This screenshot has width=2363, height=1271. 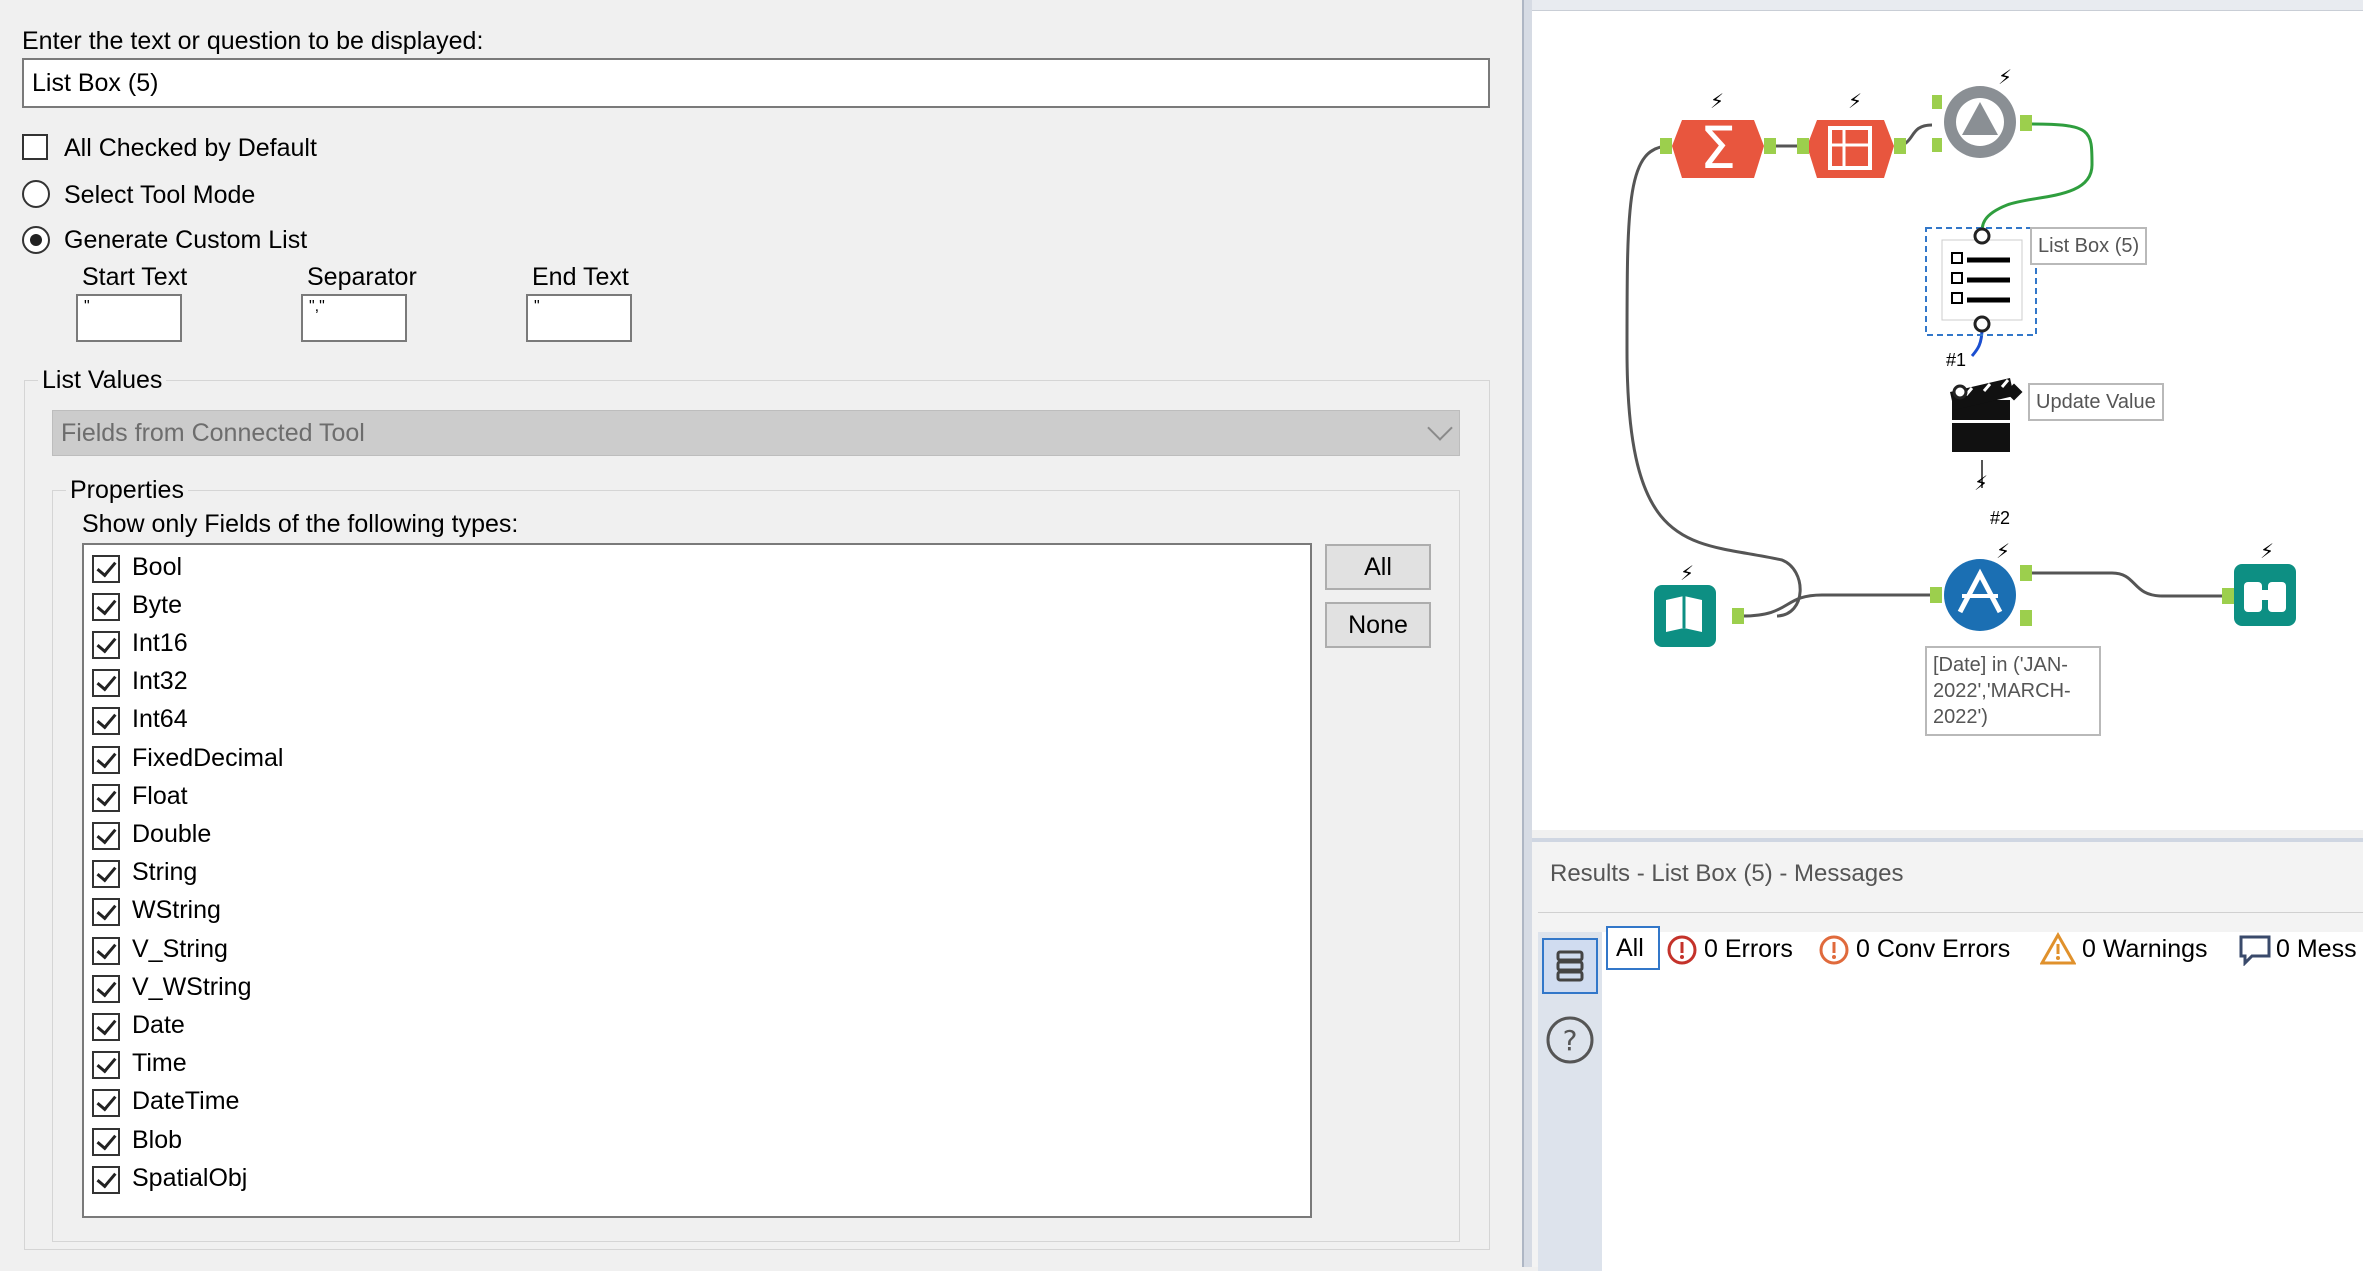 I want to click on sigma-icon: Σ, so click(x=1718, y=148).